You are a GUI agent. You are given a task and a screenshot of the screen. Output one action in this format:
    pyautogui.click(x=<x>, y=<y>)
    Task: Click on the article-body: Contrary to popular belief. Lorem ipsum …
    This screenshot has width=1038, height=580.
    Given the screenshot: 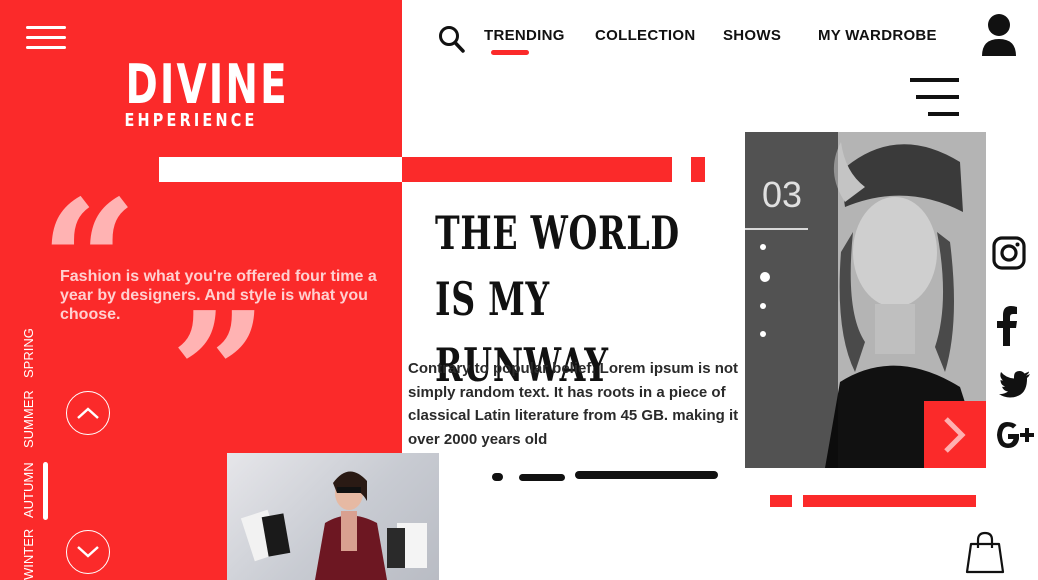 What is the action you would take?
    pyautogui.click(x=573, y=404)
    